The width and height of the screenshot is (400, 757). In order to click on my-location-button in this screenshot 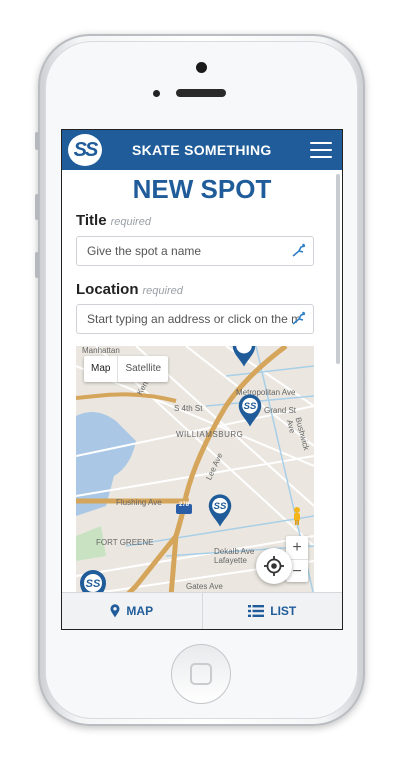, I will do `click(274, 566)`.